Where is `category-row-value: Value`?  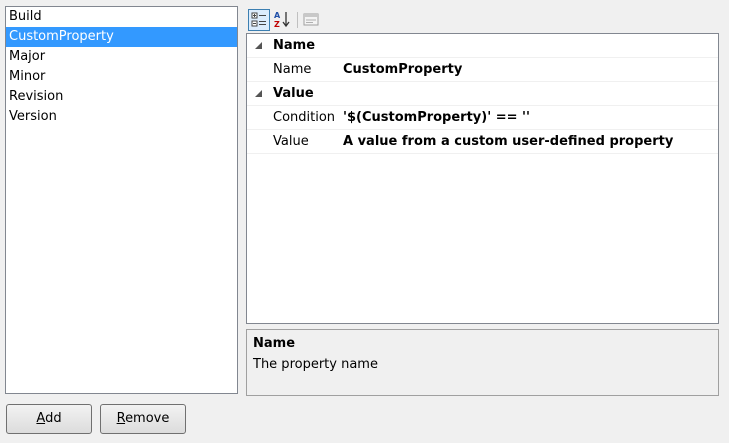 category-row-value: Value is located at coordinates (482, 94).